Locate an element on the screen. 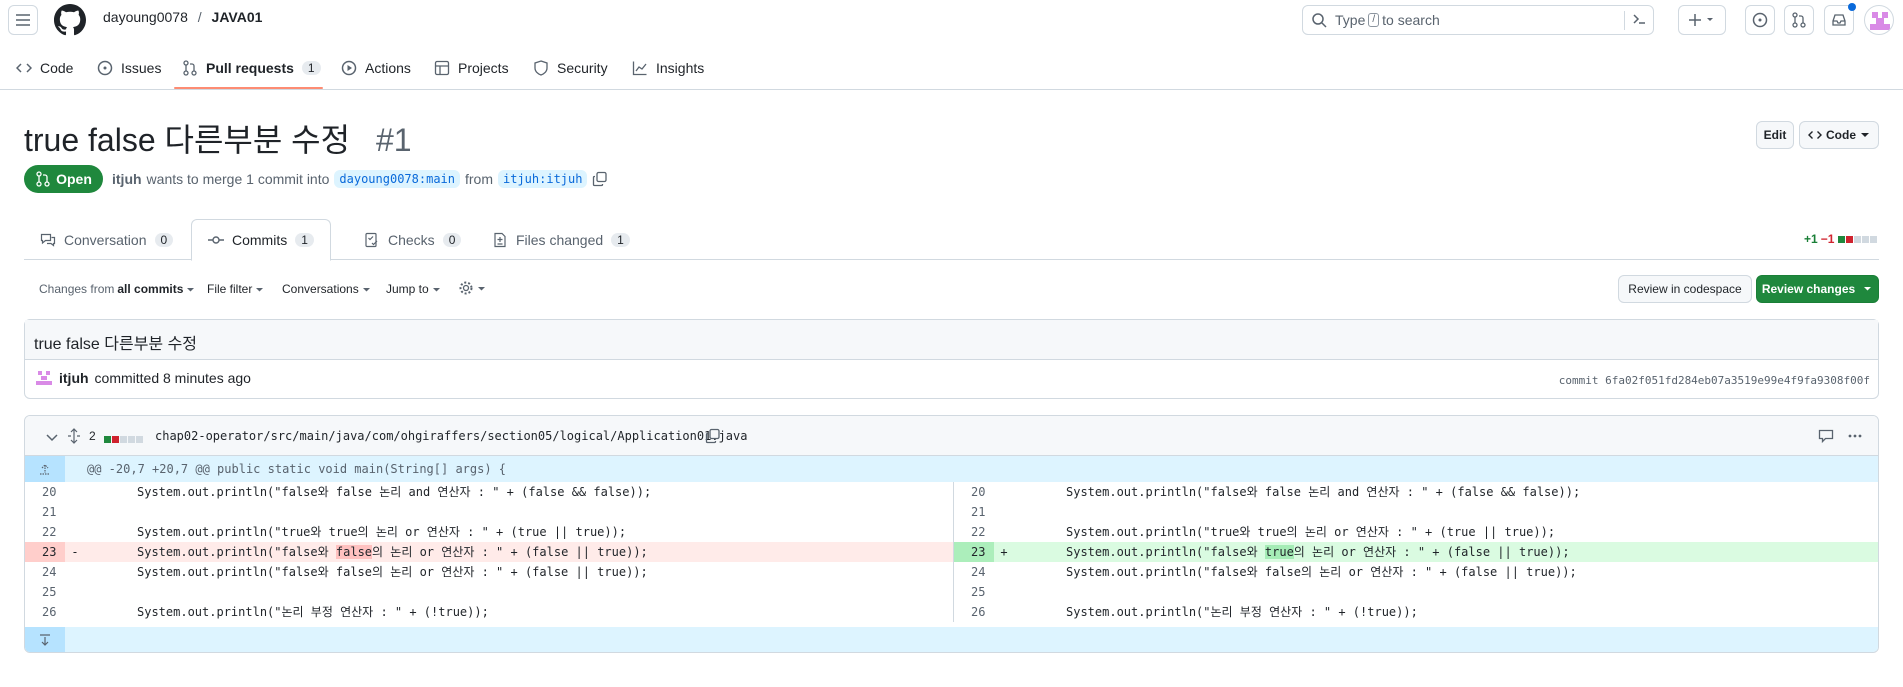 This screenshot has height=687, width=1903. repo-tab-projects: Projects is located at coordinates (471, 68).